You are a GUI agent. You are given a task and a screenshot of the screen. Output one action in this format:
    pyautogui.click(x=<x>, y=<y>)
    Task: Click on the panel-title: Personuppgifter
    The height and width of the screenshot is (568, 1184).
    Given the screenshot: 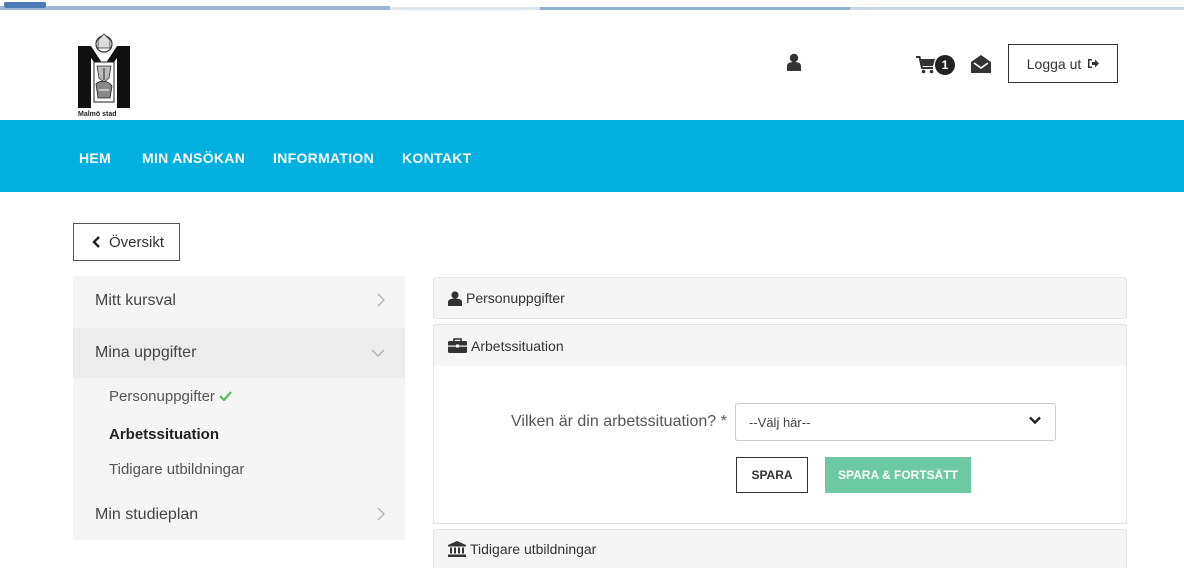 What is the action you would take?
    pyautogui.click(x=515, y=298)
    